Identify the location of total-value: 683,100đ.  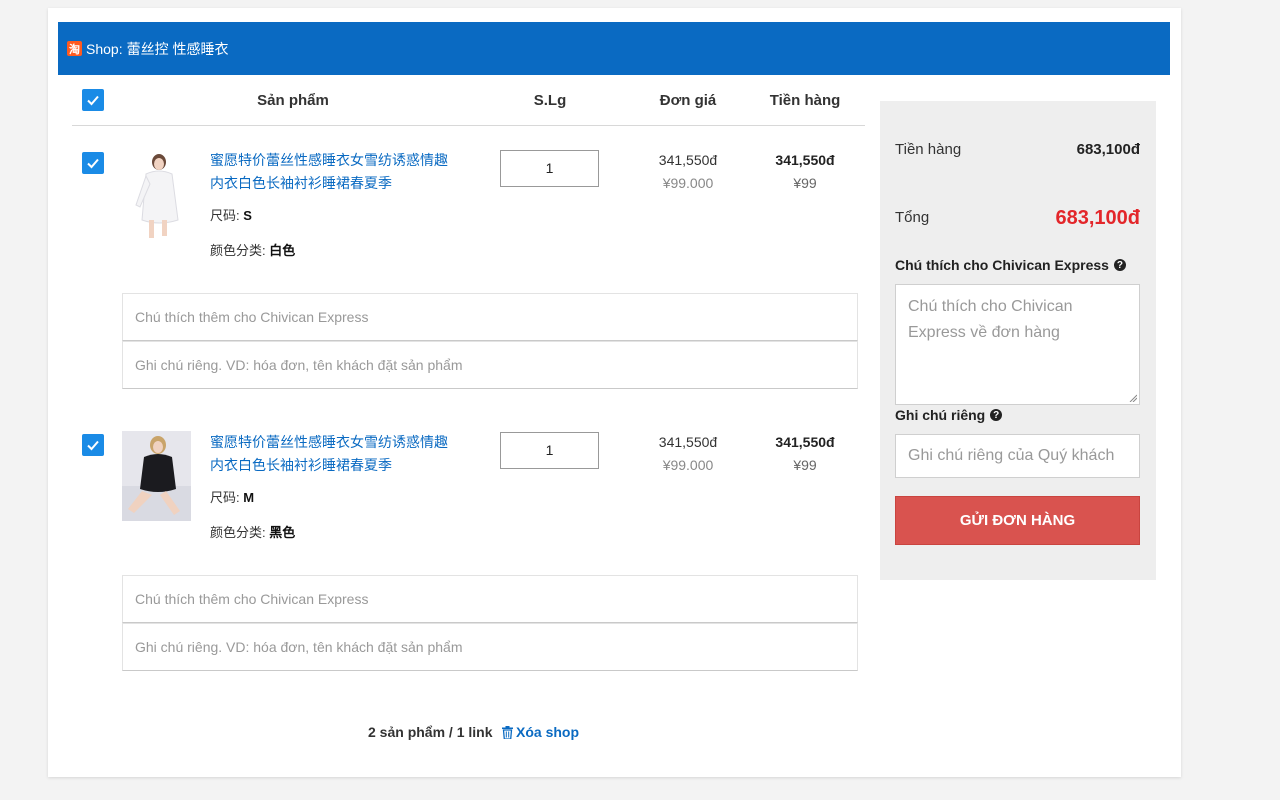
(1097, 218).